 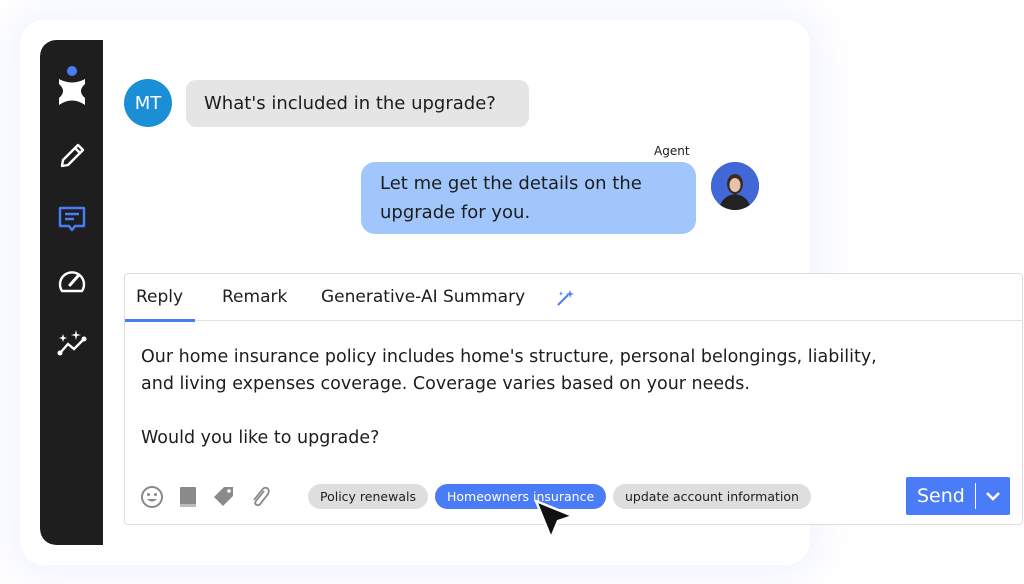 I want to click on gauge-icon, so click(x=72, y=281).